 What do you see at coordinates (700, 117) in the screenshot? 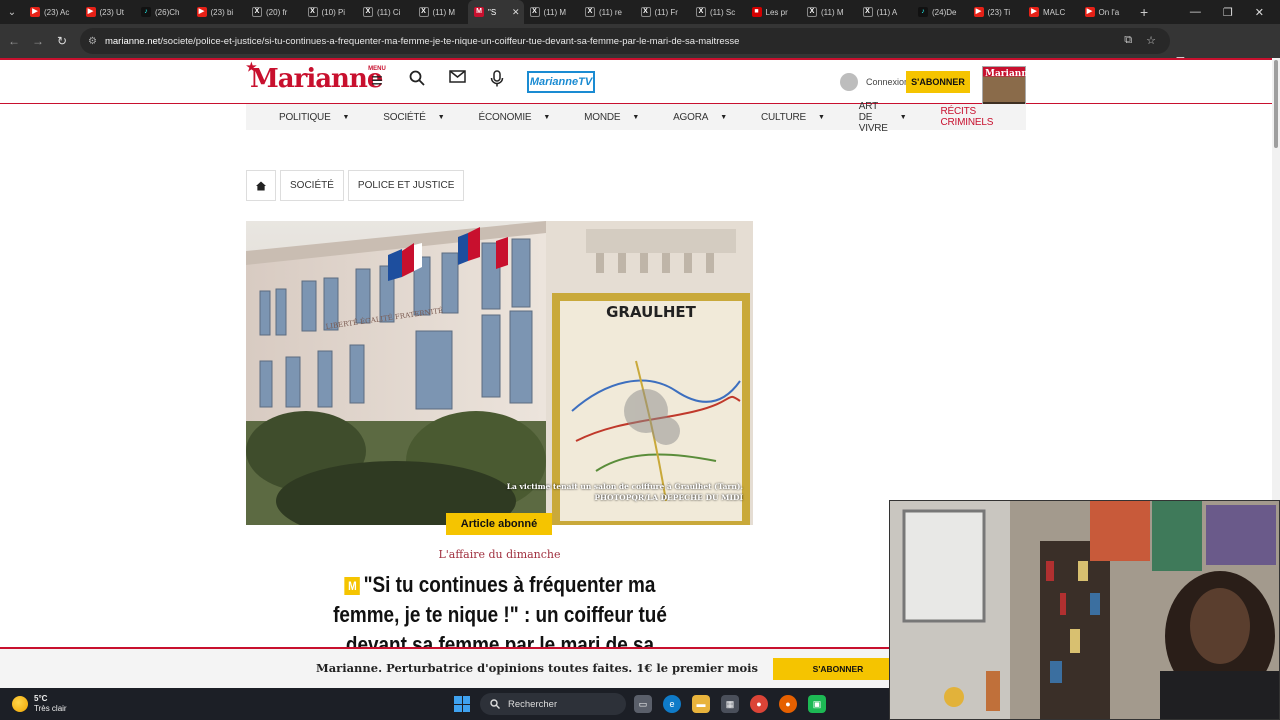
I see `nav-item: Agora ▼` at bounding box center [700, 117].